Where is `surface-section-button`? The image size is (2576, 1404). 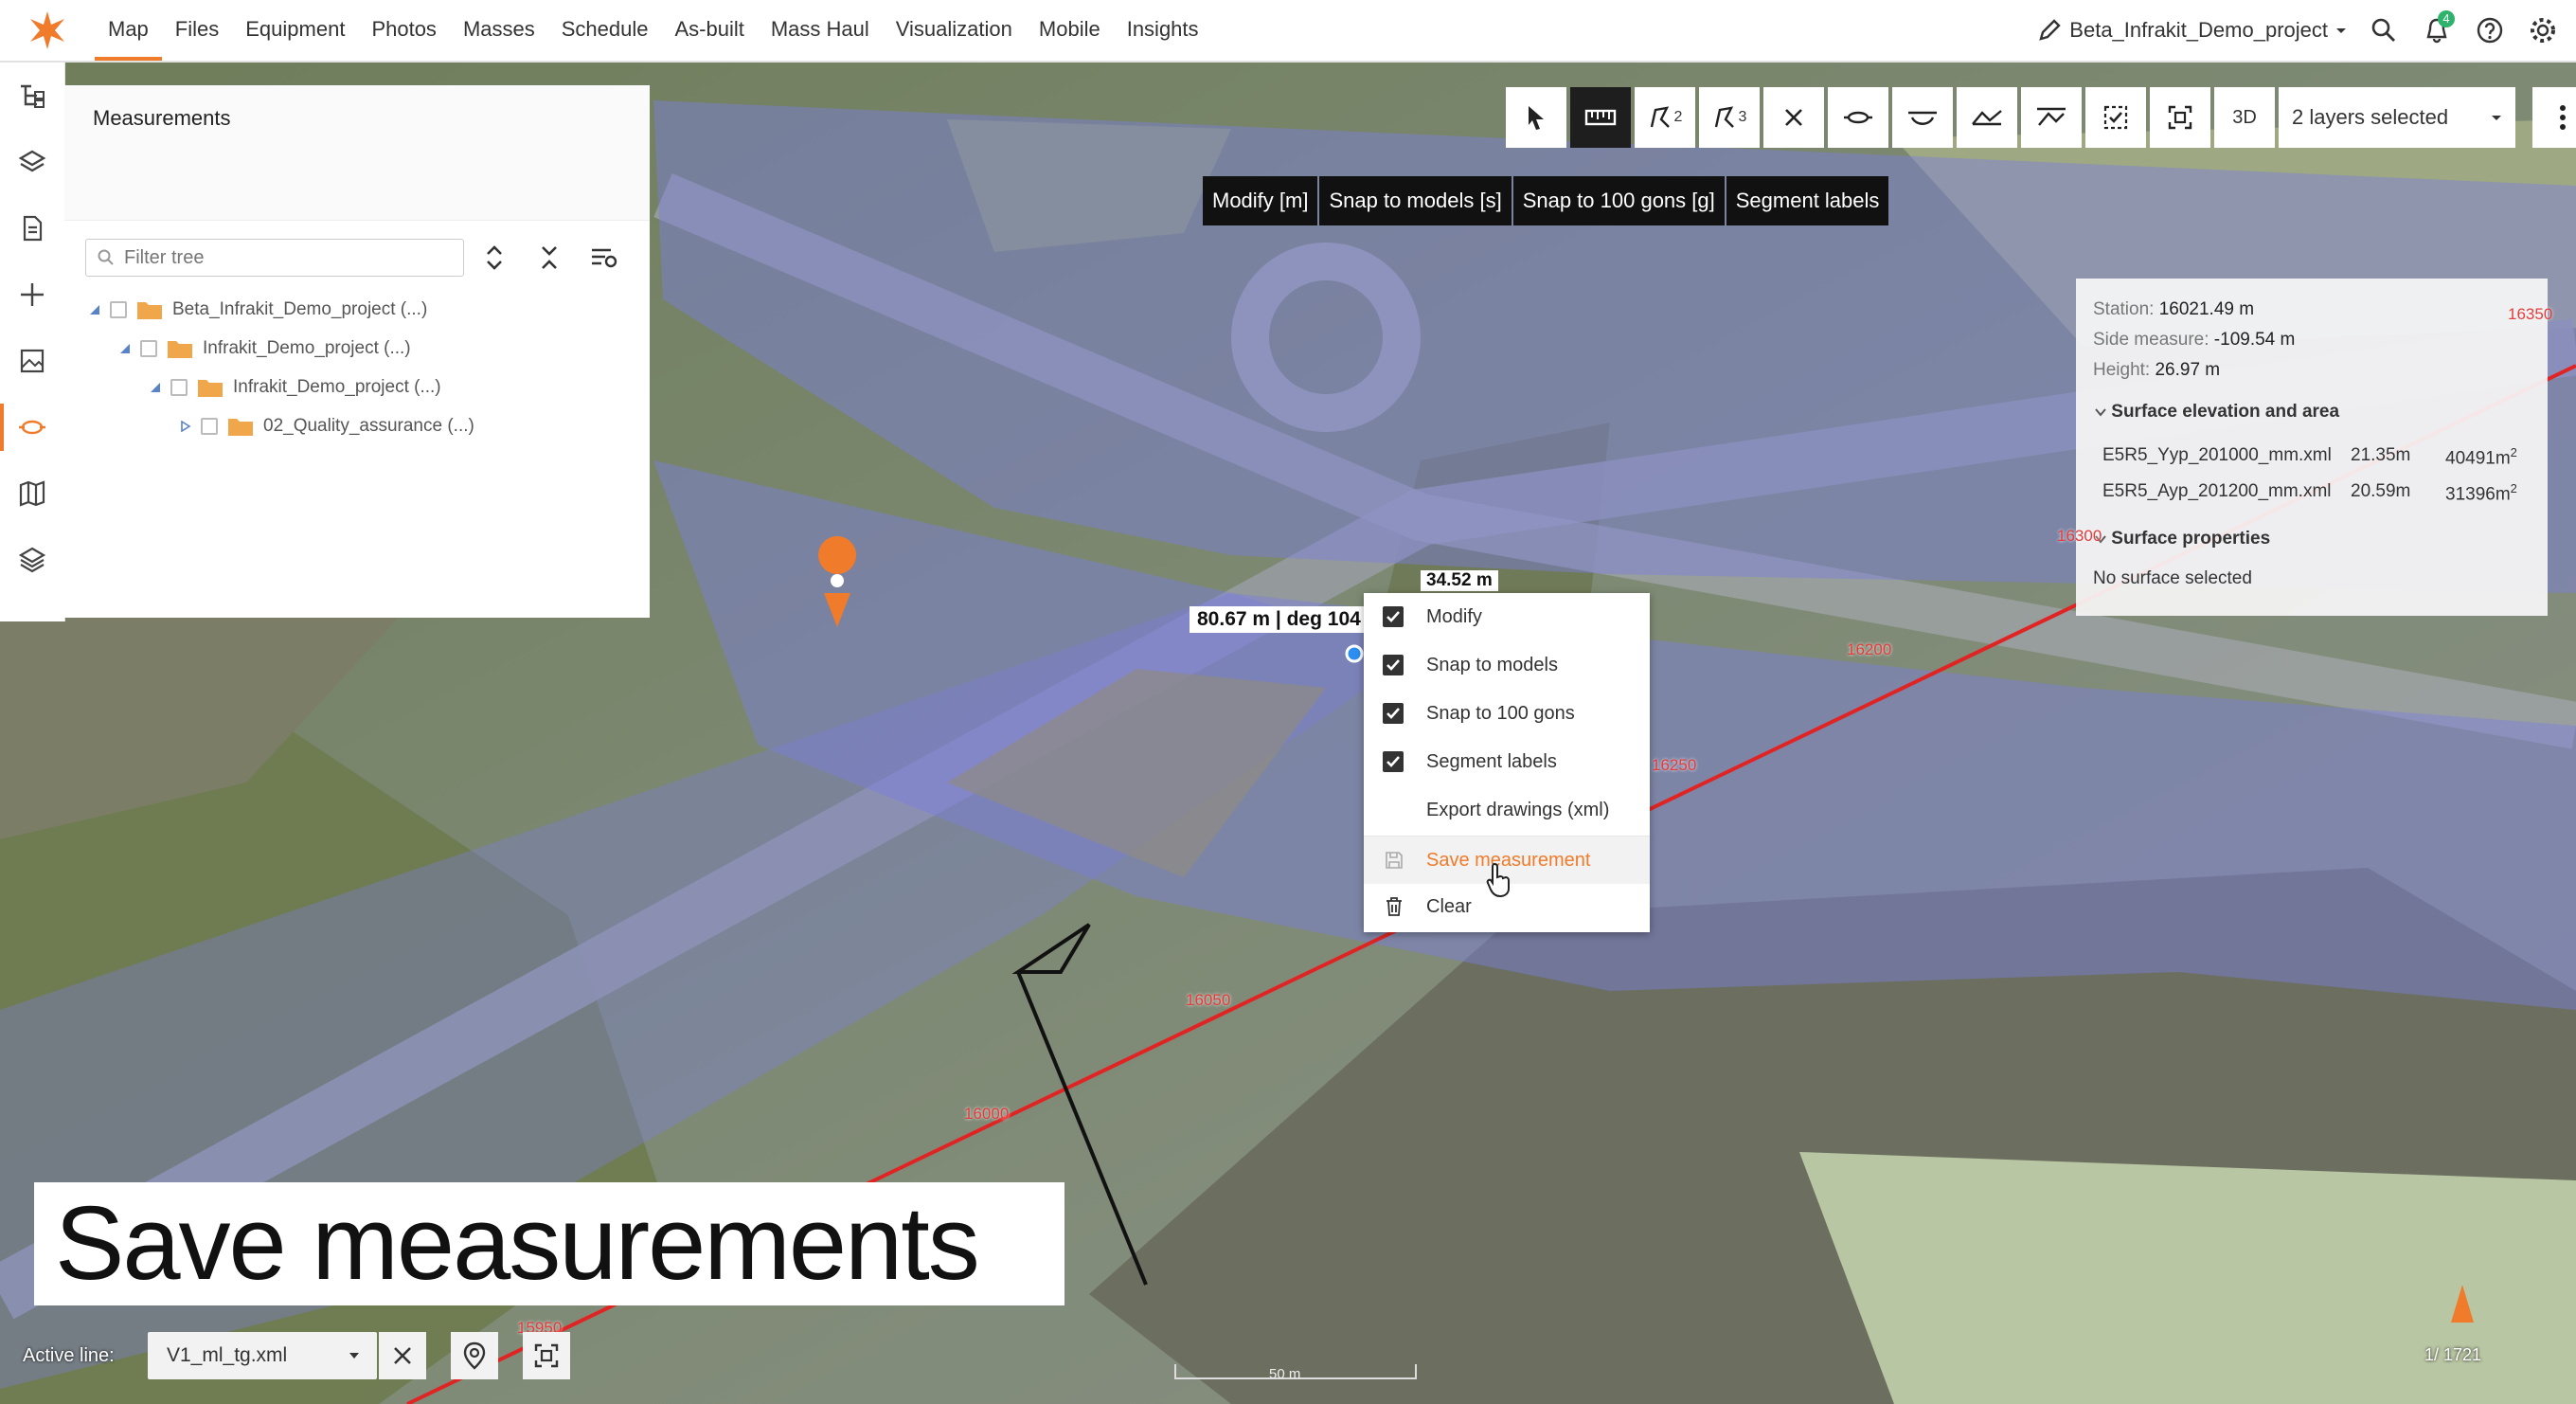
surface-section-button is located at coordinates (1922, 117).